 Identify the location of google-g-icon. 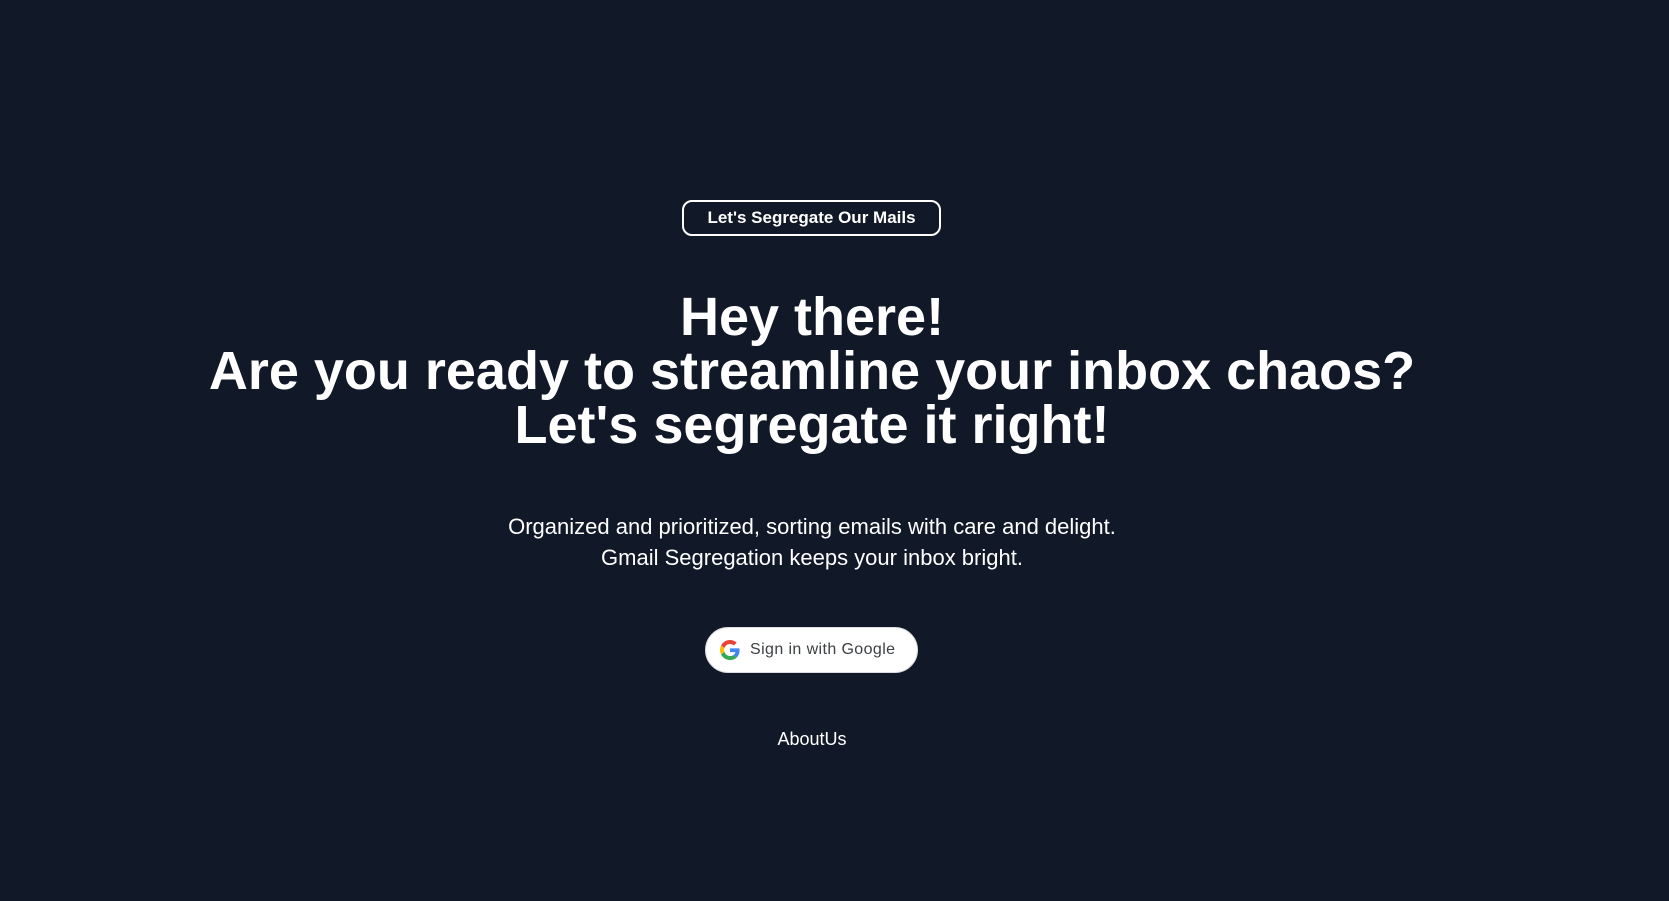
(730, 650).